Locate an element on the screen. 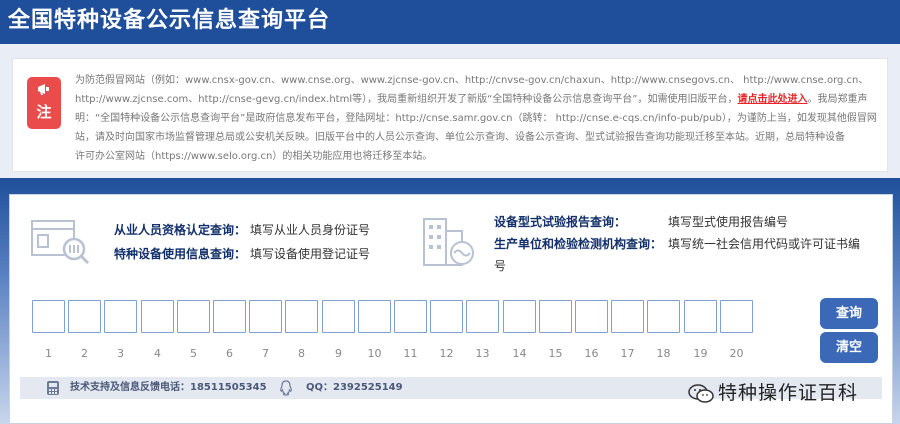  digit-index-label: 7 is located at coordinates (265, 353).